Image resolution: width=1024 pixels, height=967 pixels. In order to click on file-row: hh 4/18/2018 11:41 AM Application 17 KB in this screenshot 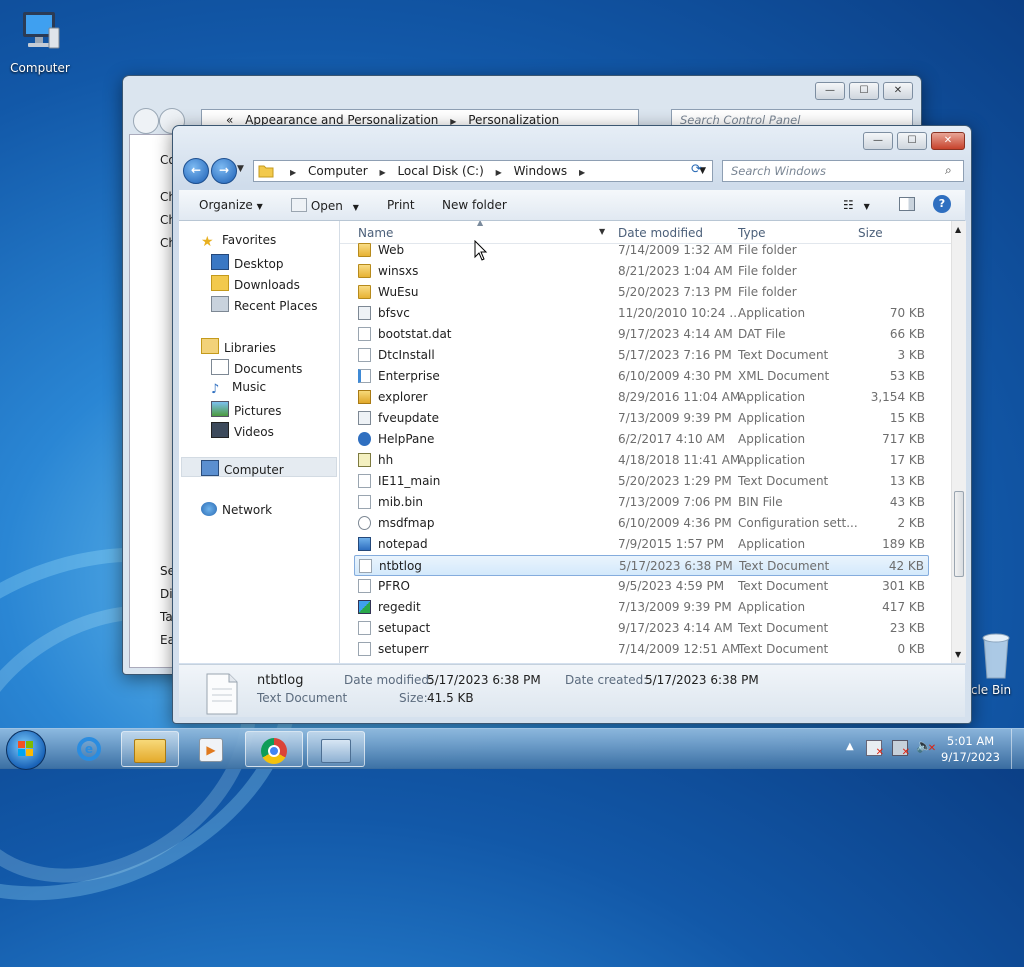, I will do `click(641, 460)`.